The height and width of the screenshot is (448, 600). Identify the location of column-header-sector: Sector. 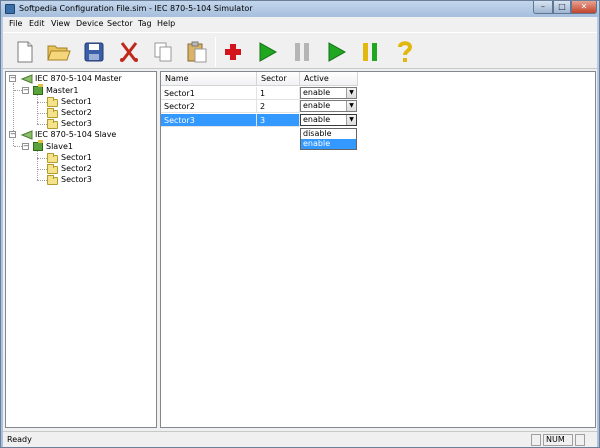
(278, 79).